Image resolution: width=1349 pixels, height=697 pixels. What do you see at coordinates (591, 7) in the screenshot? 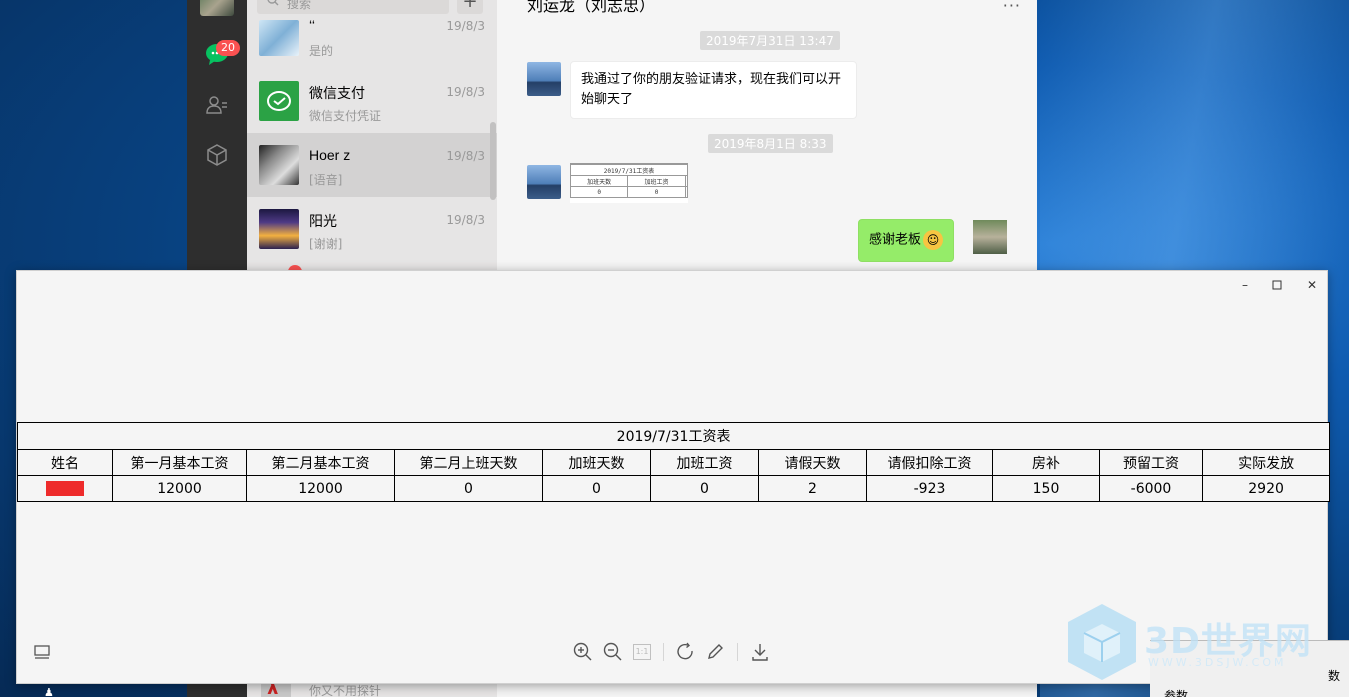
I see `chat-title: 刘运龙（刘志忠）` at bounding box center [591, 7].